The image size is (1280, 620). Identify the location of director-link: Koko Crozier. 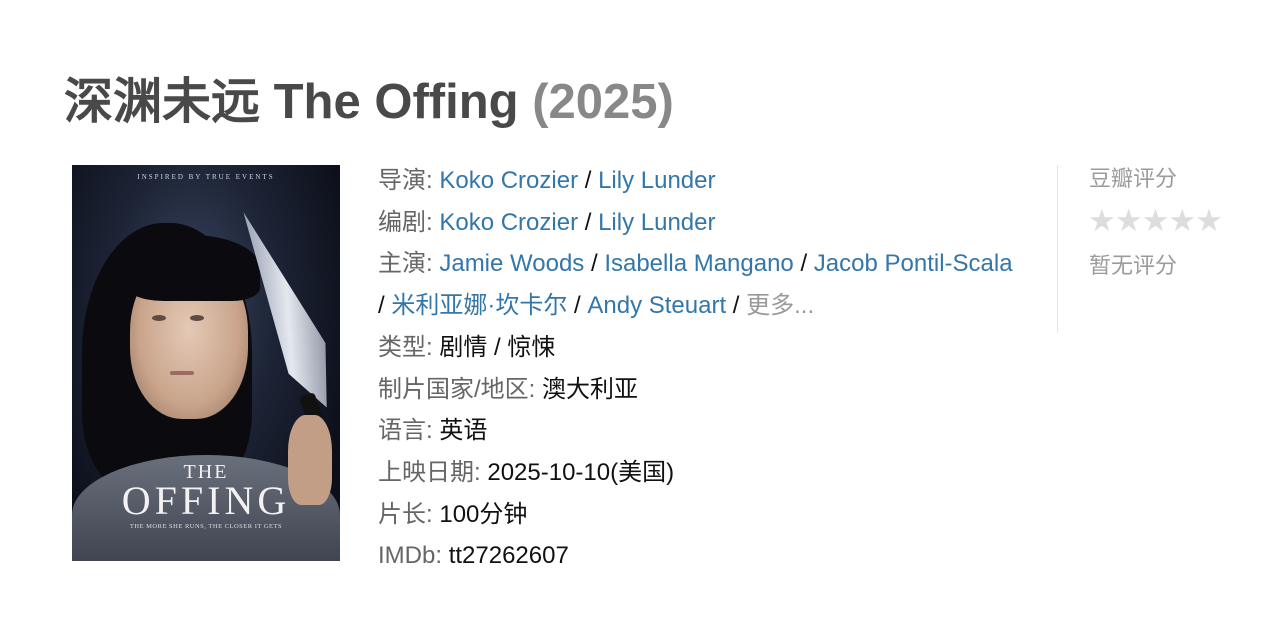
(508, 180).